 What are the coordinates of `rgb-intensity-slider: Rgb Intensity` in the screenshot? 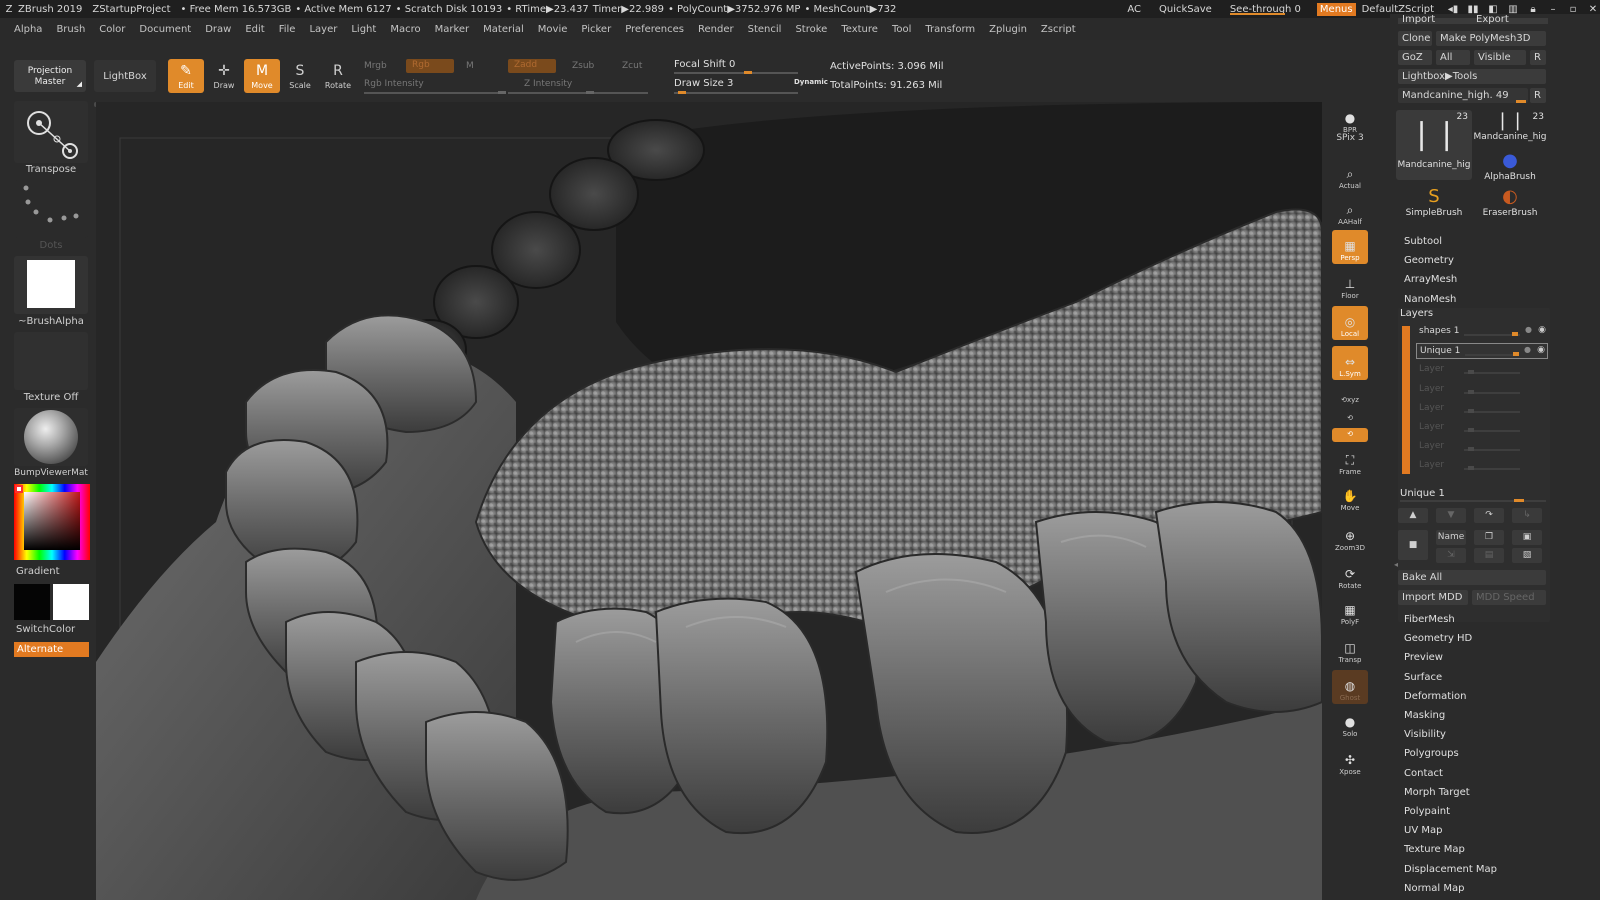 It's located at (394, 84).